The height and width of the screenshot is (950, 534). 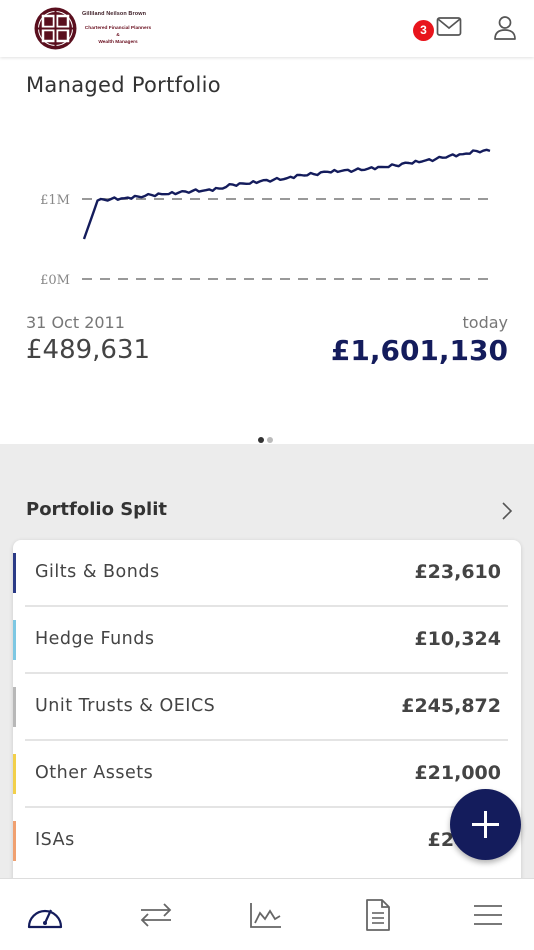 I want to click on row-label: ISAs, so click(x=55, y=840).